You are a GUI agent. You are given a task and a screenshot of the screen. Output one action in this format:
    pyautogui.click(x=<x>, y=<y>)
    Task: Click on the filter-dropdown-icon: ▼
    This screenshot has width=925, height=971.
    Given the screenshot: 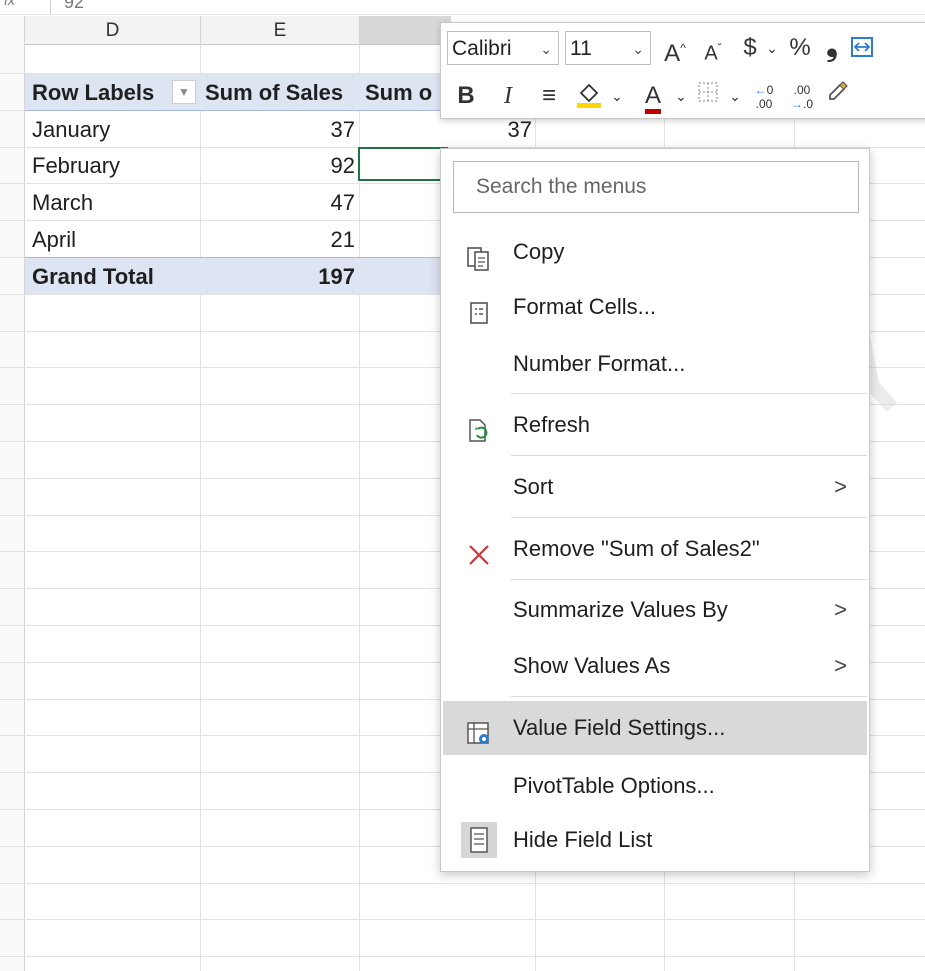 What is the action you would take?
    pyautogui.click(x=184, y=92)
    